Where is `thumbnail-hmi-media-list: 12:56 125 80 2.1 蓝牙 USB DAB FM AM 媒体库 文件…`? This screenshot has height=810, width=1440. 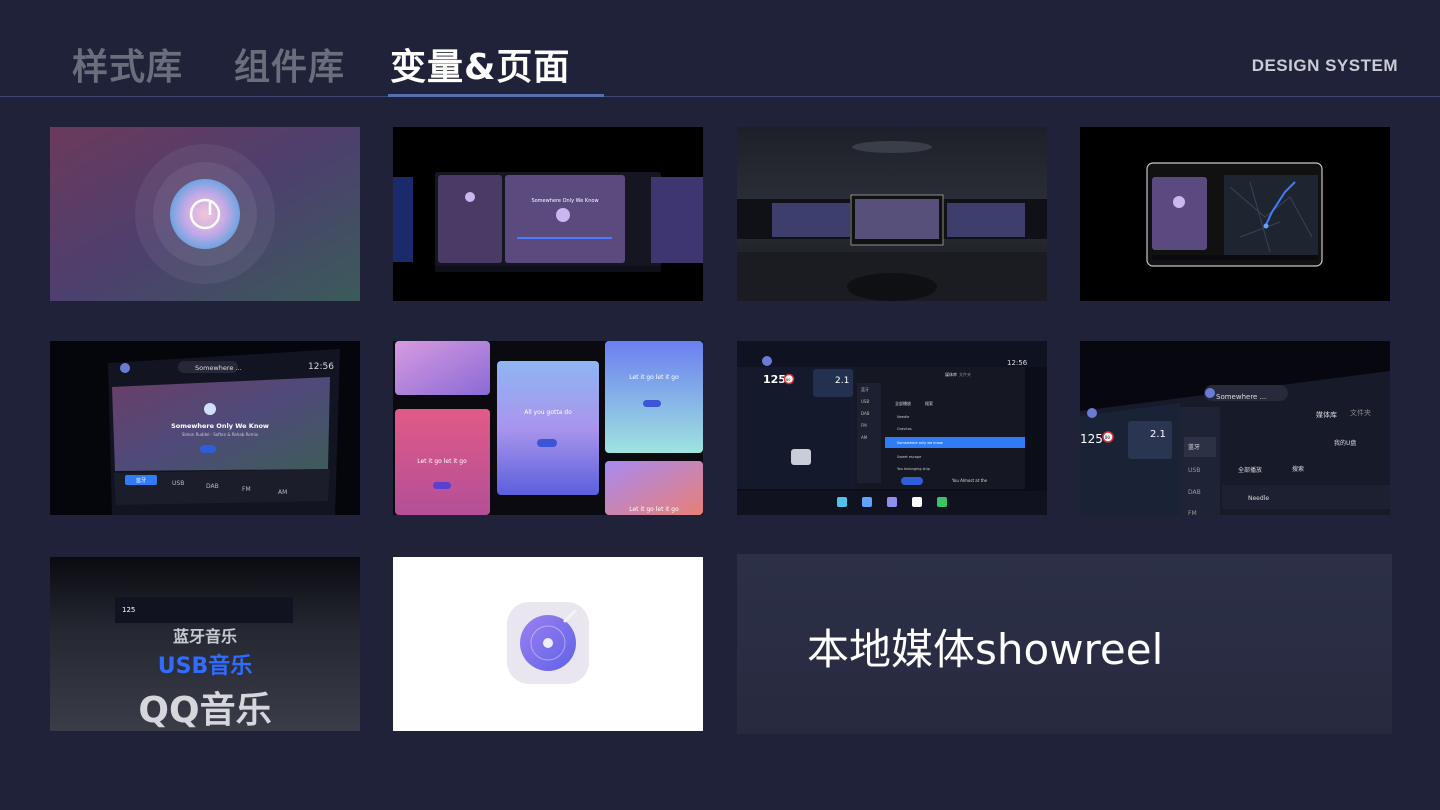
thumbnail-hmi-media-list: 12:56 125 80 2.1 蓝牙 USB DAB FM AM 媒体库 文件… is located at coordinates (892, 428).